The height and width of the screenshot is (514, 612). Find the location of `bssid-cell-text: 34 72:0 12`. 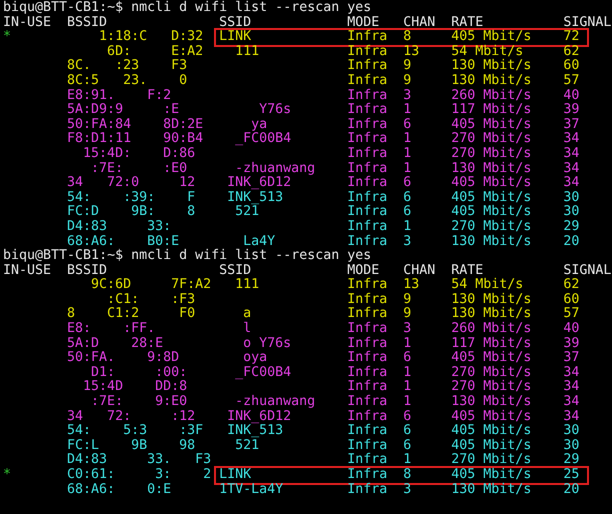

bssid-cell-text: 34 72:0 12 is located at coordinates (131, 183).